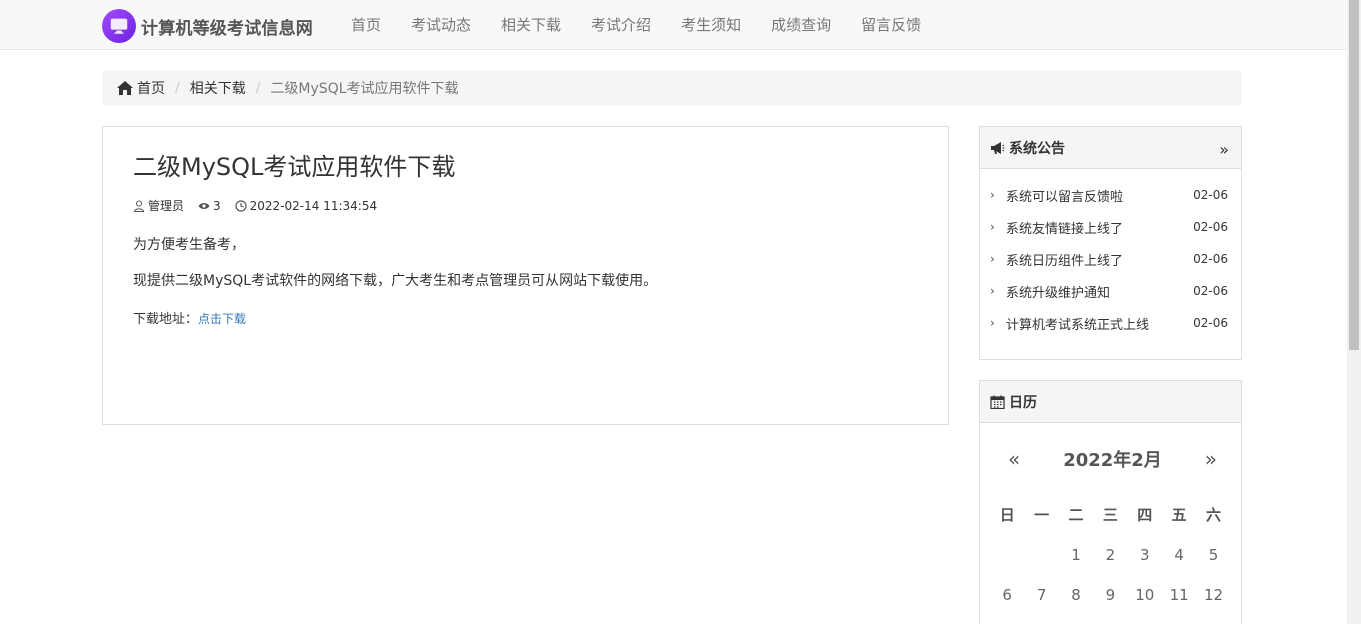  What do you see at coordinates (1076, 555) in the screenshot?
I see `calendar-day: 1` at bounding box center [1076, 555].